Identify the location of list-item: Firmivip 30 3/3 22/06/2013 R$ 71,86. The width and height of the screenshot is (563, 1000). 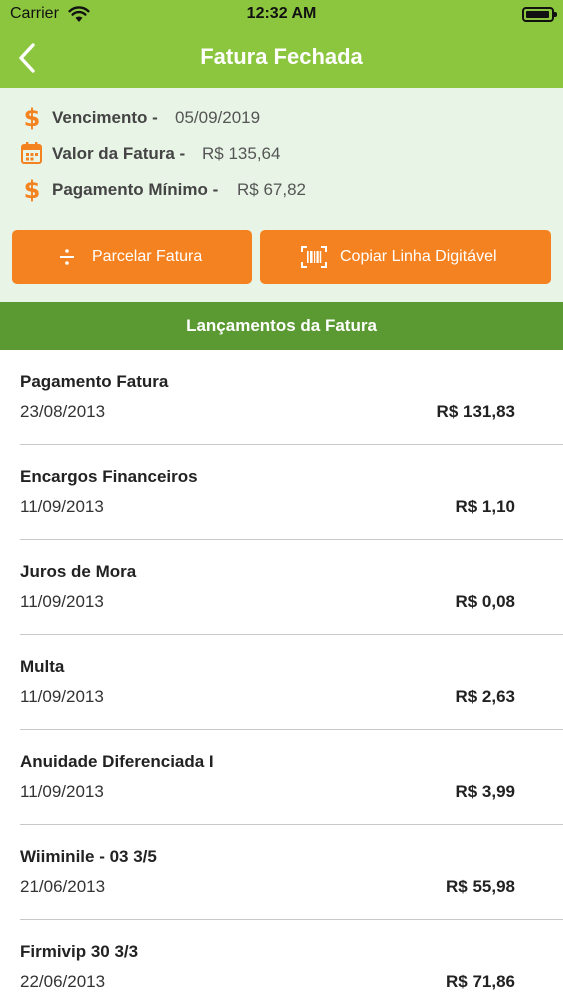
(281, 960).